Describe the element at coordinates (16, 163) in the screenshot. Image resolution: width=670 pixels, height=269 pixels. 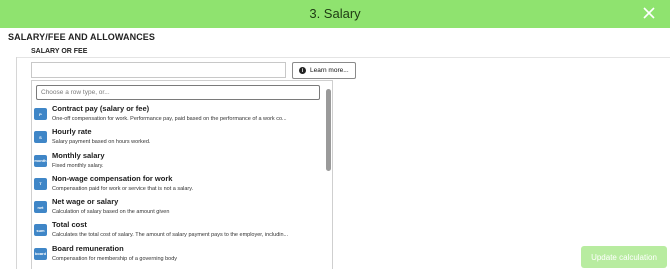
I see `panel-border` at that location.